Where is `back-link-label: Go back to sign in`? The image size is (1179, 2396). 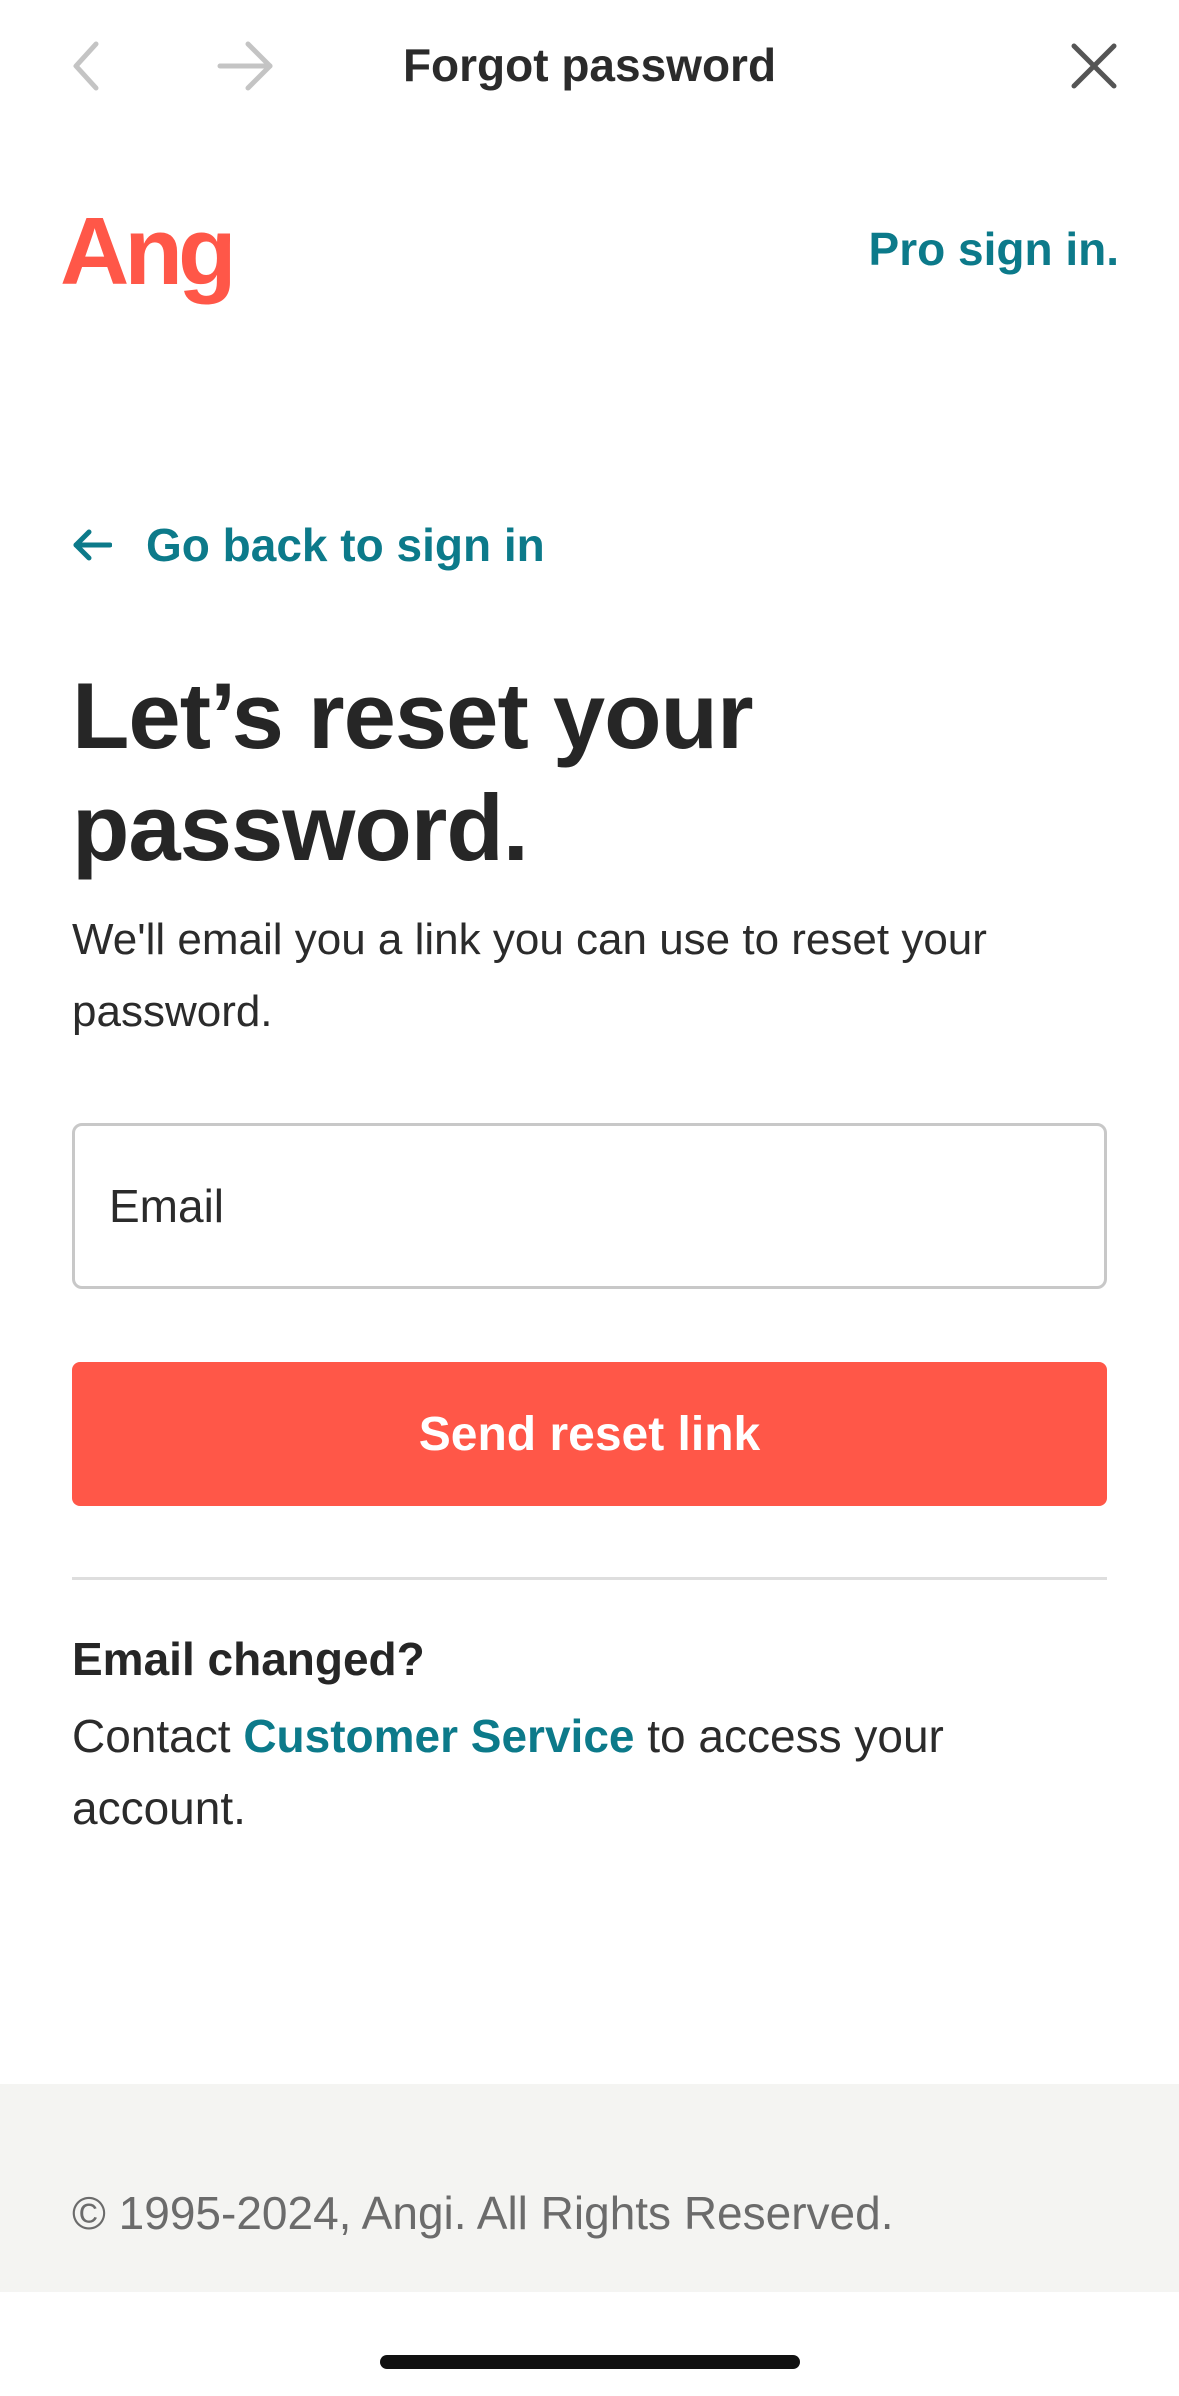 back-link-label: Go back to sign in is located at coordinates (345, 545).